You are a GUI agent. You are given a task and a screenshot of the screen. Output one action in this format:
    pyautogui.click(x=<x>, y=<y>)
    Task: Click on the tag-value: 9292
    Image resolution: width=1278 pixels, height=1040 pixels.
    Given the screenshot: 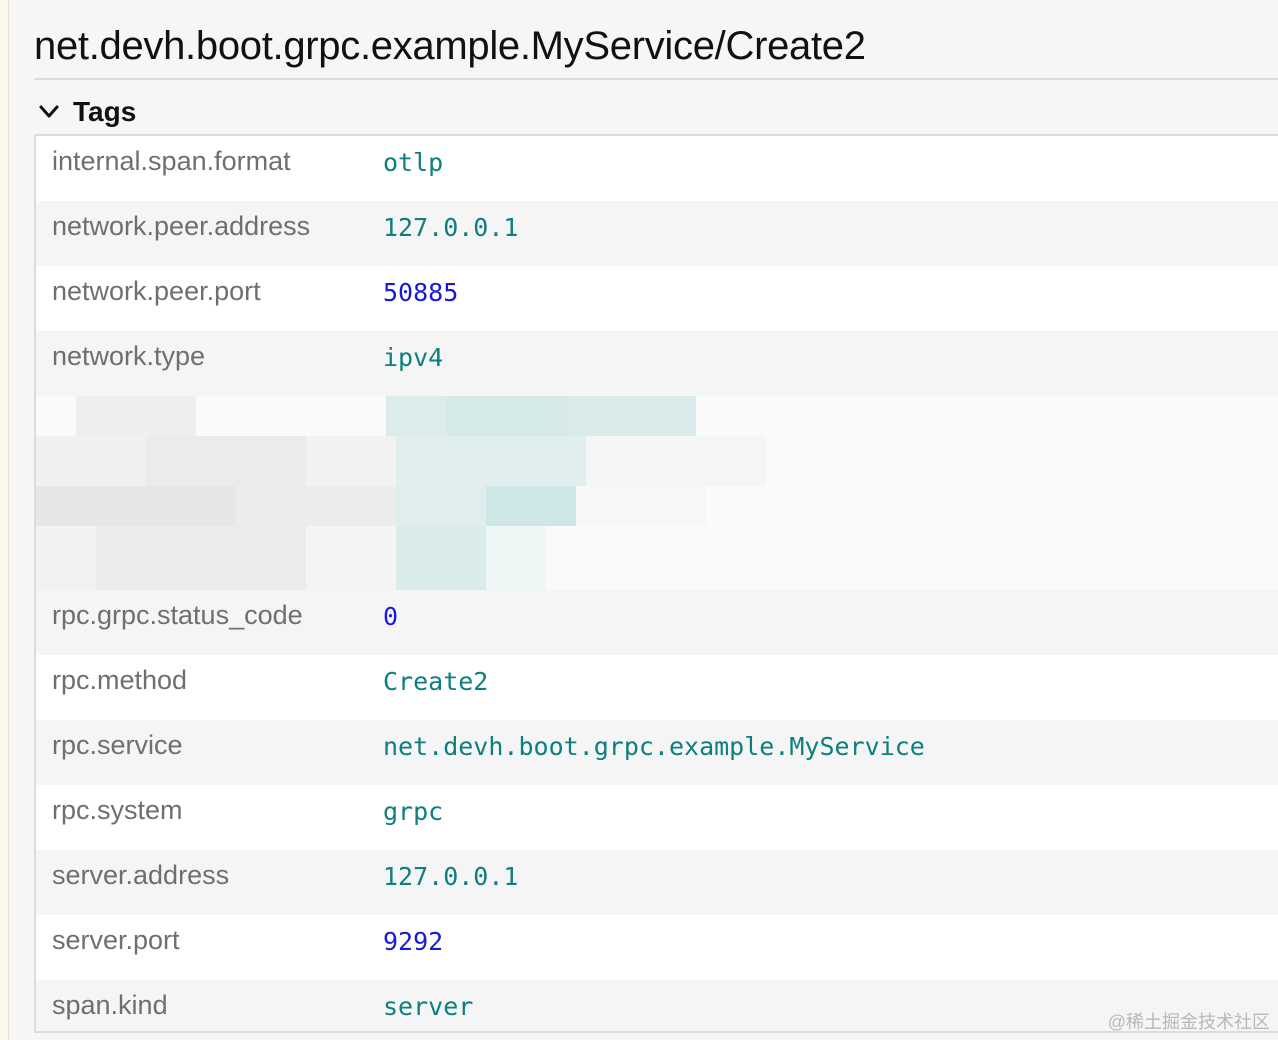 What is the action you would take?
    pyautogui.click(x=413, y=941)
    